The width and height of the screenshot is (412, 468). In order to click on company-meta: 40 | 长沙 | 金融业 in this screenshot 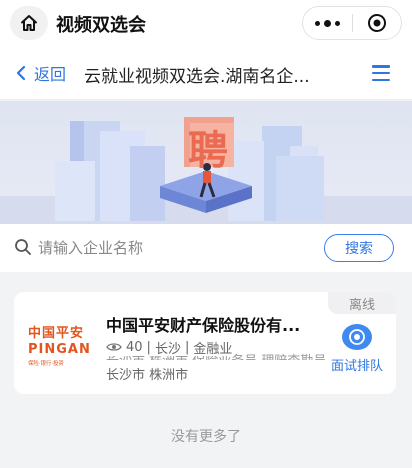, I will do `click(169, 347)`.